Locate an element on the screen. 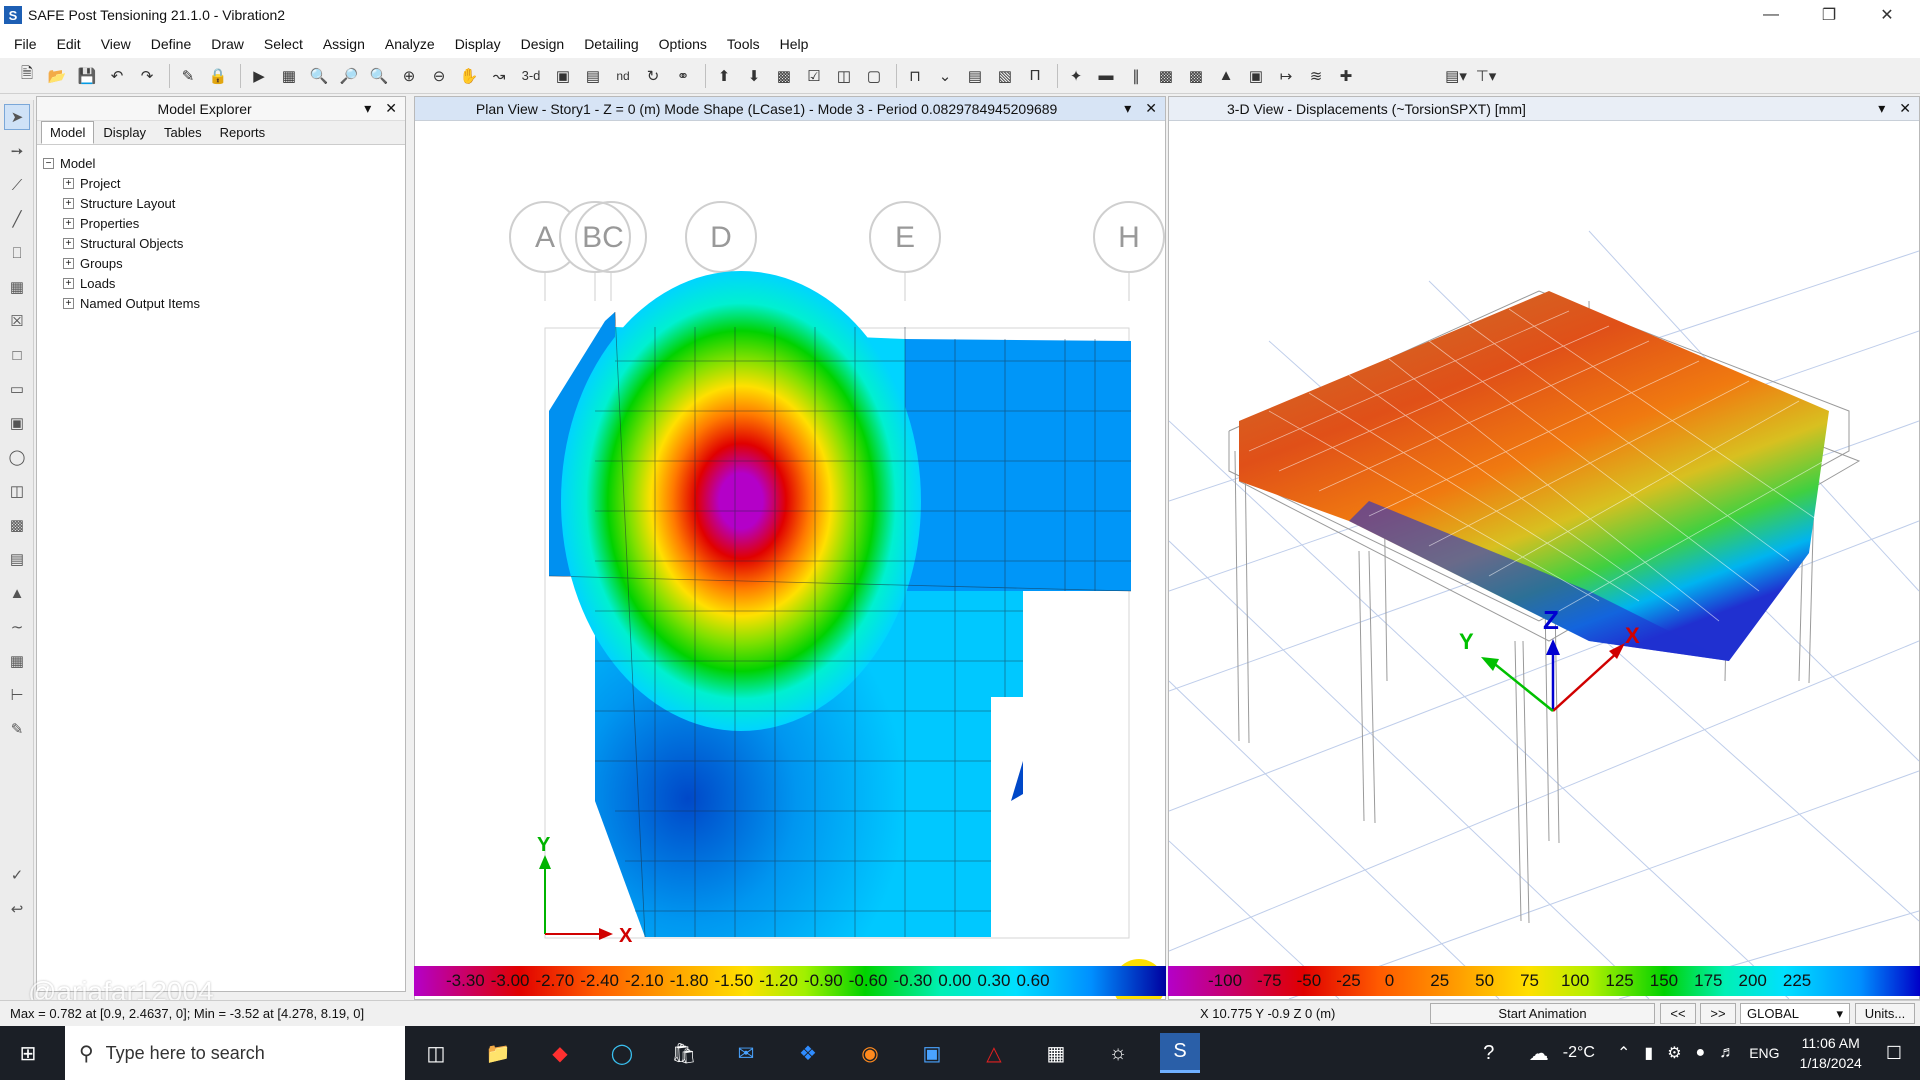 The height and width of the screenshot is (1080, 1920). tree-node-loads: + Loads is located at coordinates (221, 283).